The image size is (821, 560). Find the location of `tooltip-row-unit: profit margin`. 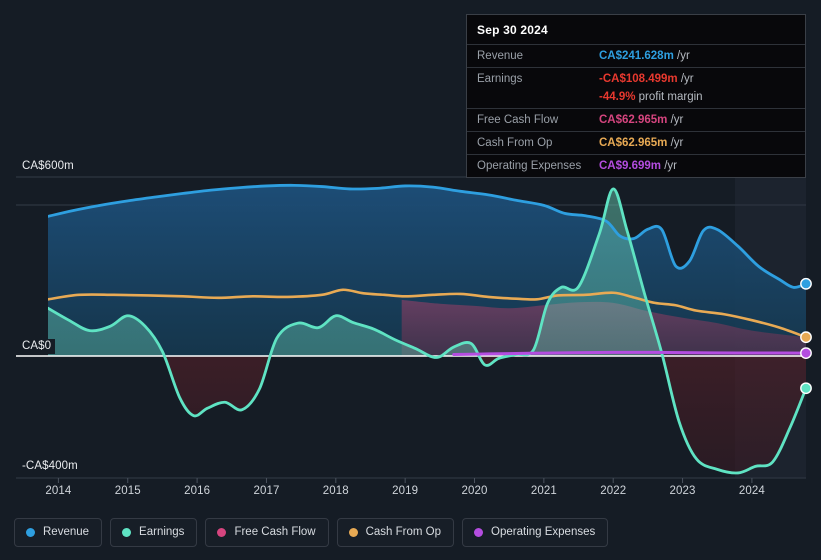

tooltip-row-unit: profit margin is located at coordinates (669, 97).